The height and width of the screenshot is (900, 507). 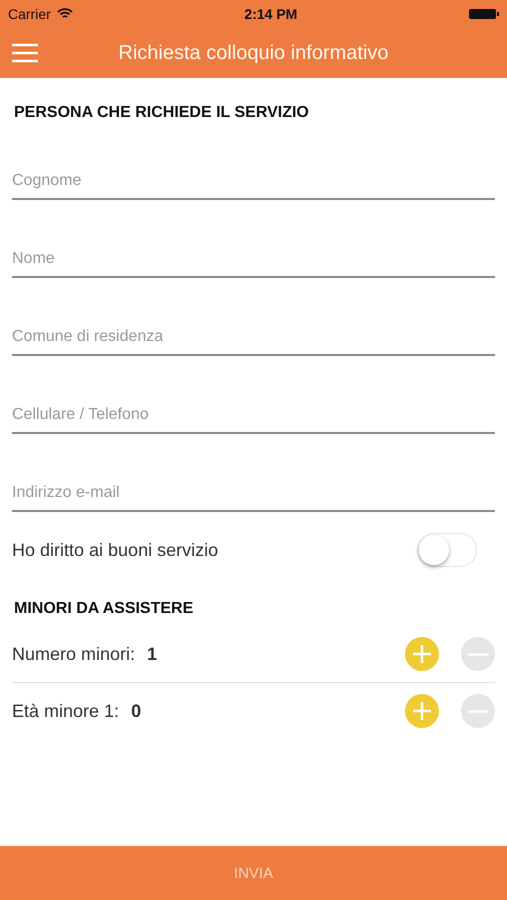 I want to click on section-heading: MINORI DA ASSISTERE, so click(x=103, y=609).